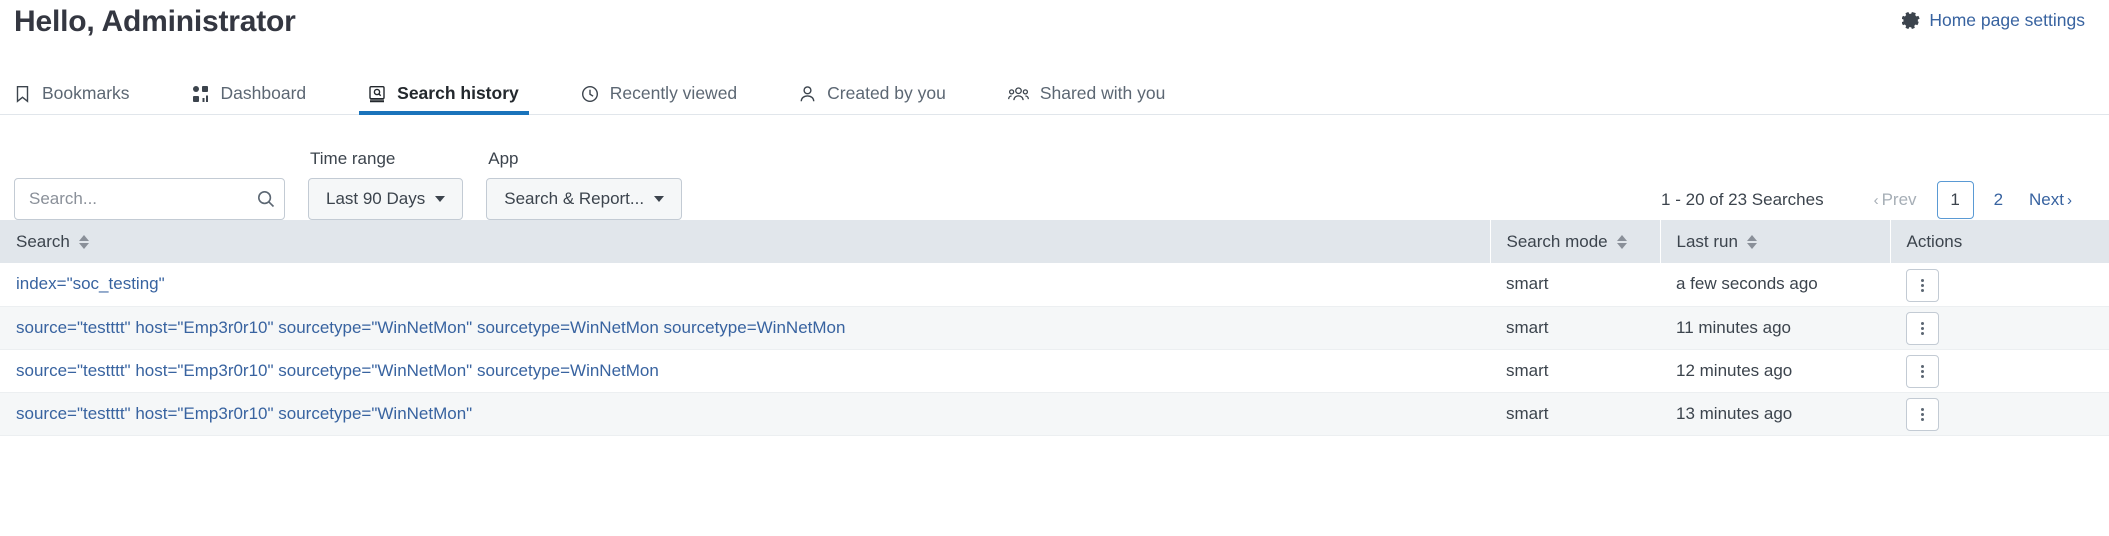 The height and width of the screenshot is (536, 2109). I want to click on pagination-page-1: 1, so click(1955, 200).